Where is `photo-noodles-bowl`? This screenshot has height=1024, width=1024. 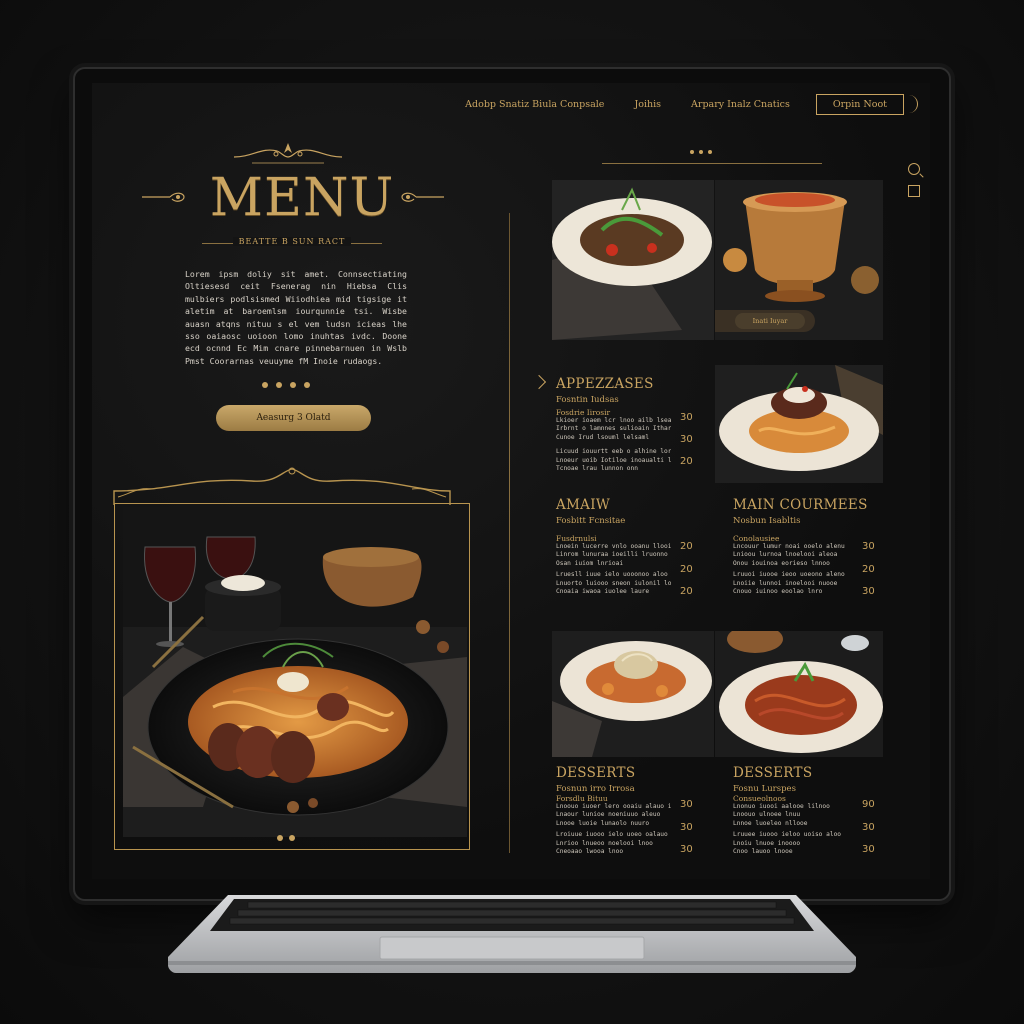 photo-noodles-bowl is located at coordinates (633, 694).